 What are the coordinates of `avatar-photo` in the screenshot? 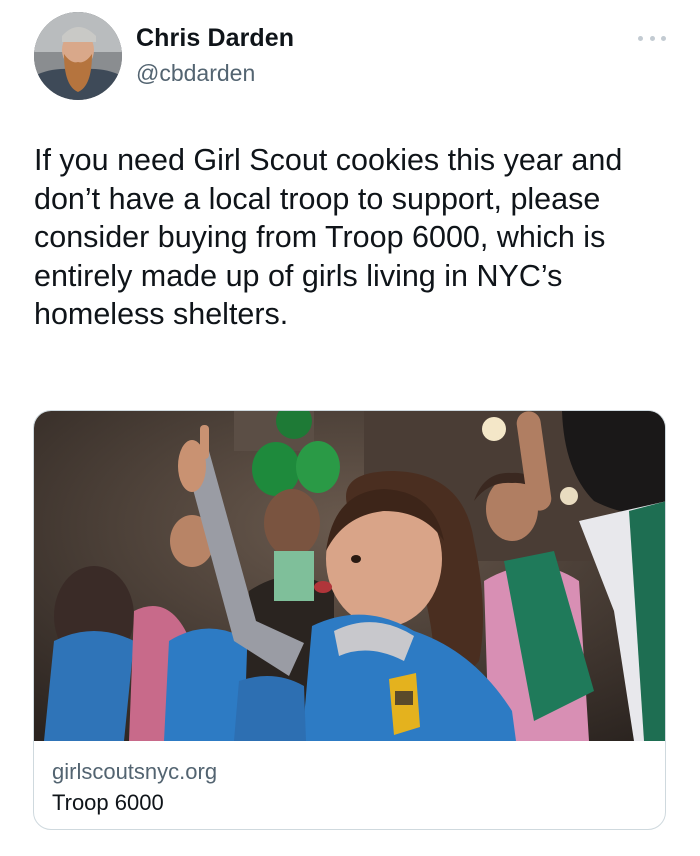 It's located at (78, 56).